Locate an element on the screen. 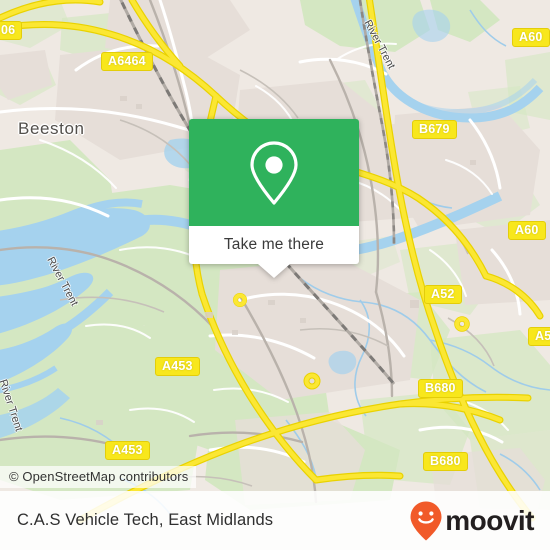  road-shield-b680-south: B680 is located at coordinates (445, 461).